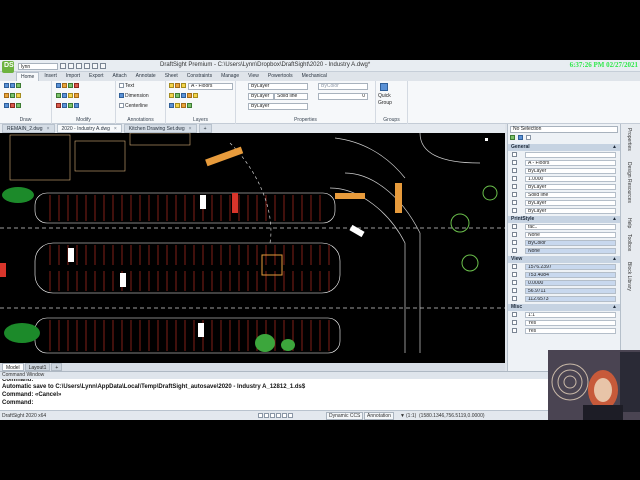  What do you see at coordinates (305, 120) in the screenshot?
I see `group-label-properties: Properties` at bounding box center [305, 120].